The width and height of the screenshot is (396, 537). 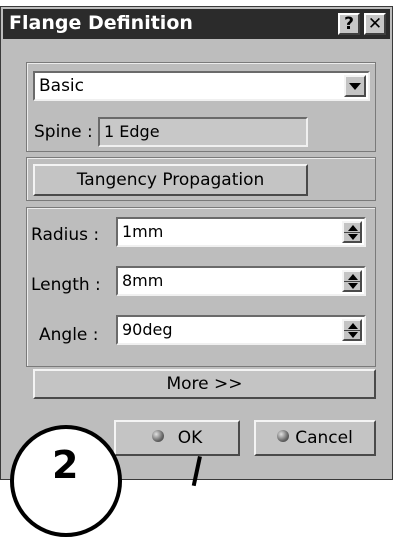 I want to click on ok-label: OK, so click(x=190, y=438).